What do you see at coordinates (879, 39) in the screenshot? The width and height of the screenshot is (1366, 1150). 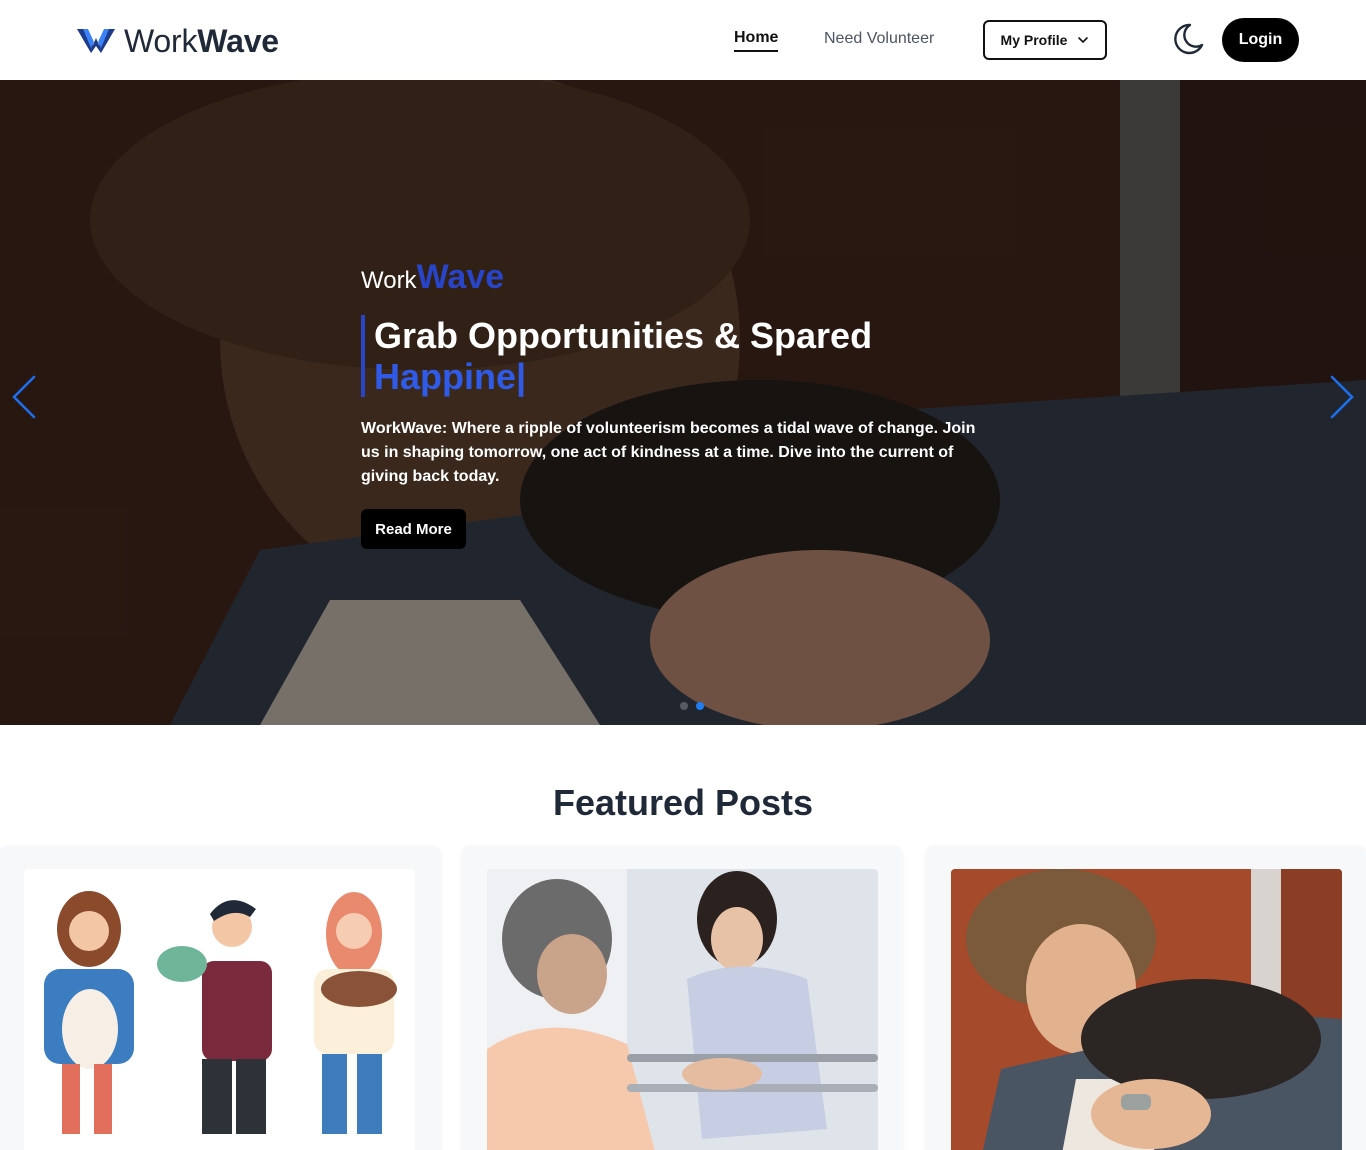 I see `nav-need-volunteer-link: Need Volunteer` at bounding box center [879, 39].